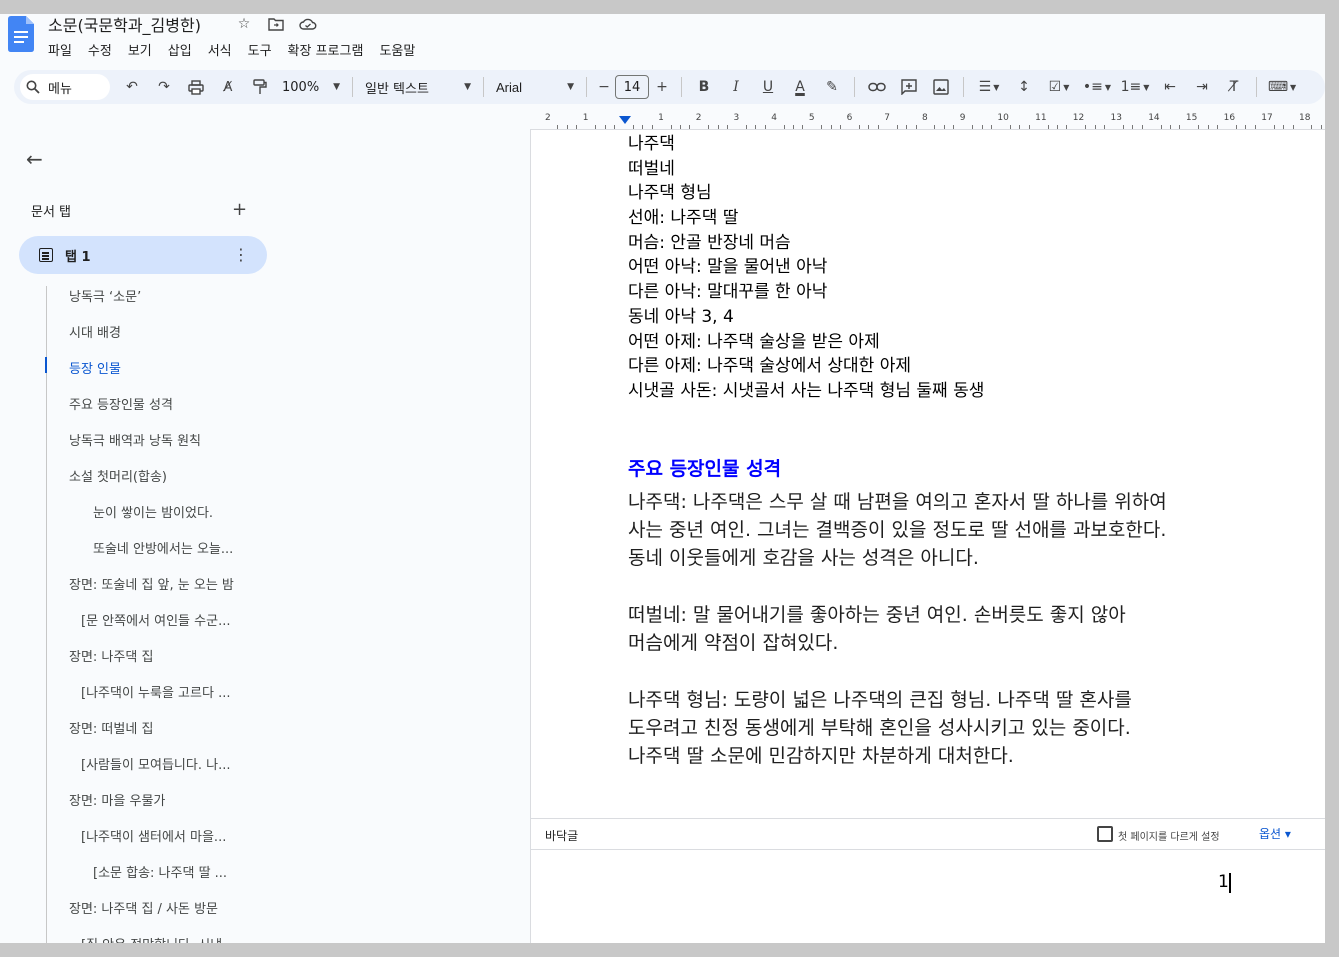  I want to click on redo-icon: ↷, so click(164, 87).